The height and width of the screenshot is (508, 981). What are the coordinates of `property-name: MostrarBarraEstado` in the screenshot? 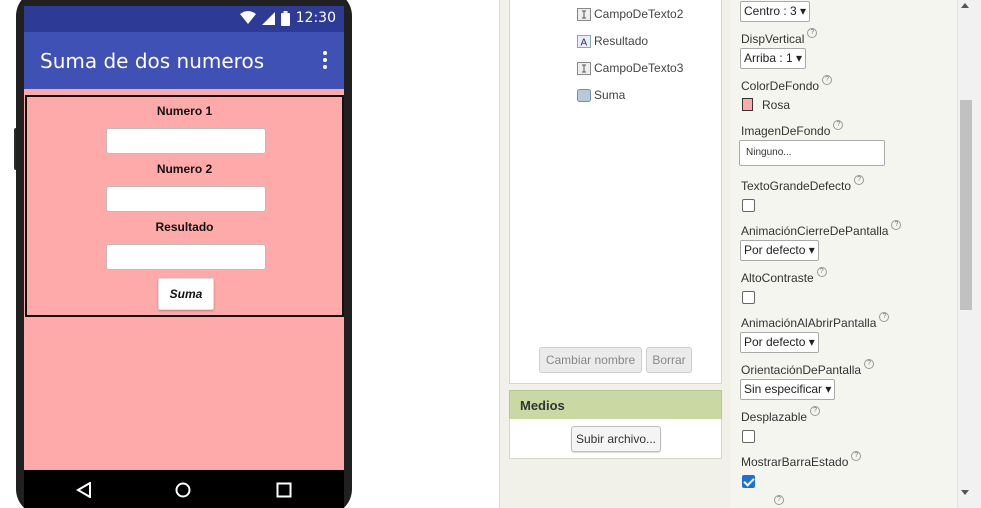 It's located at (795, 462).